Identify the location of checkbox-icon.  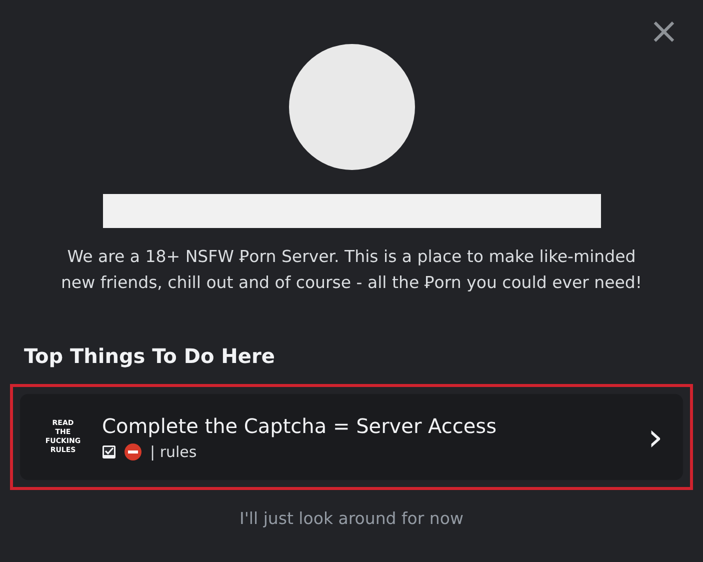
(109, 452).